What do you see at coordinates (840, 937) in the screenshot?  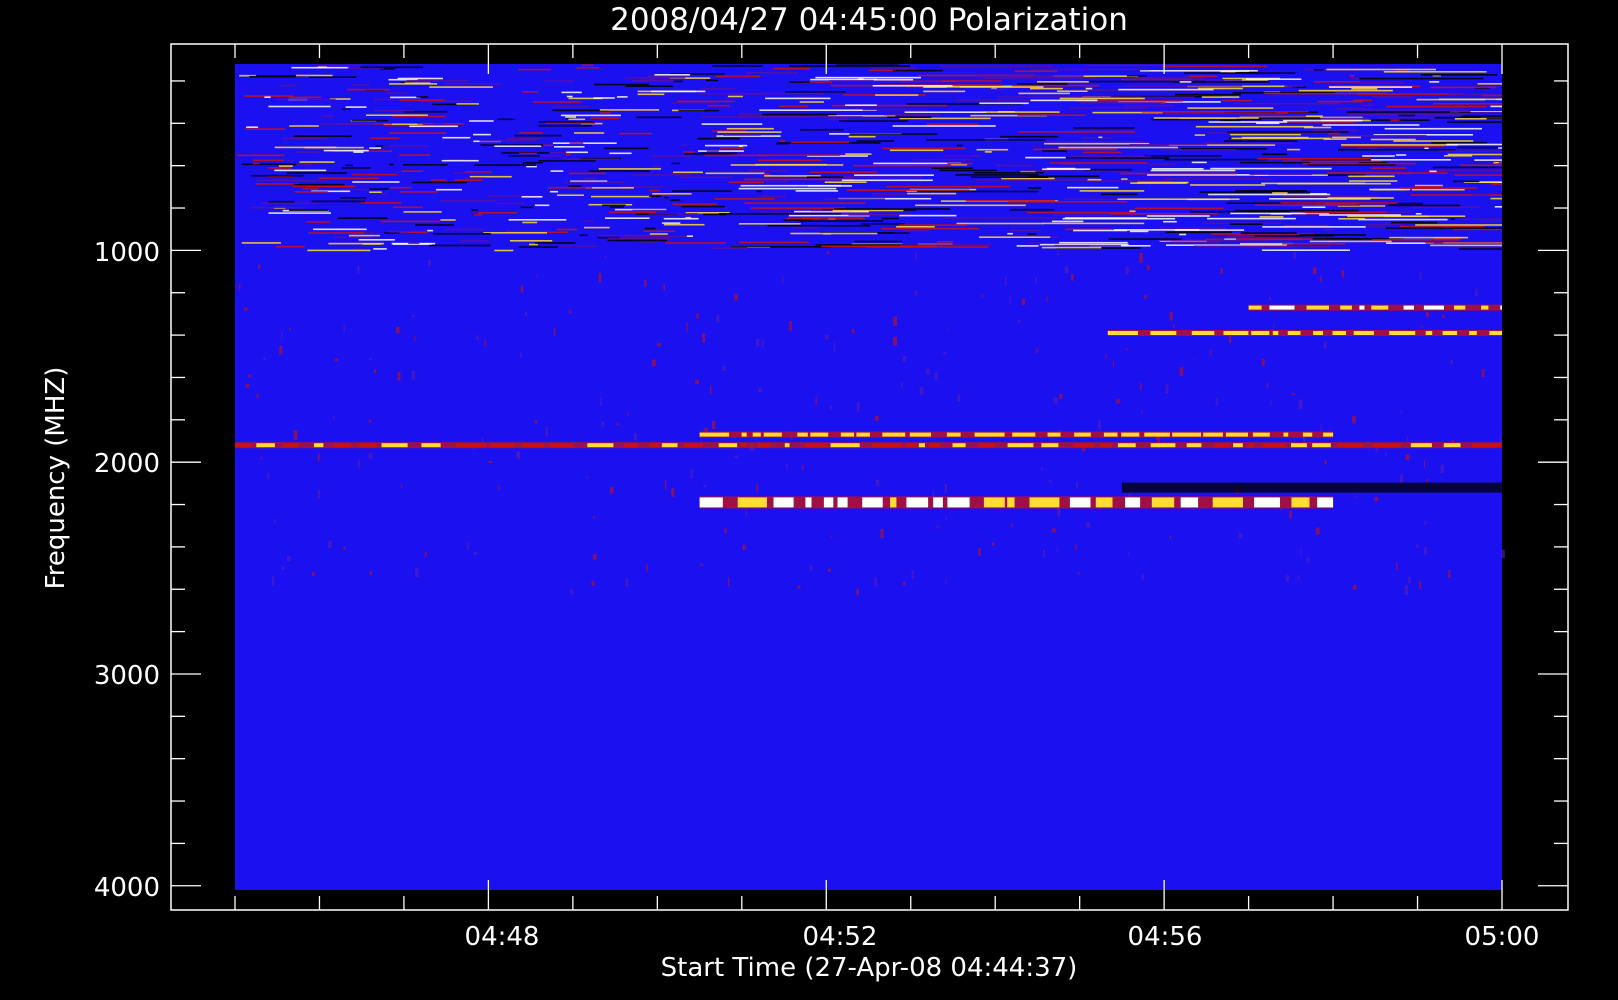 I see `x-tick-label: 04:52` at bounding box center [840, 937].